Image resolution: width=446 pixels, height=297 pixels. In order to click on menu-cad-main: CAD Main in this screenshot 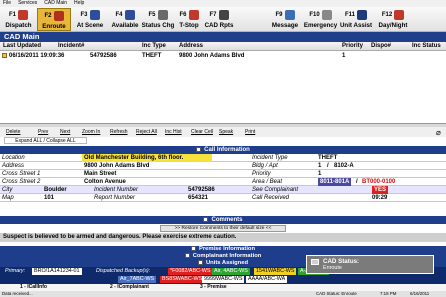, I will do `click(55, 3)`.